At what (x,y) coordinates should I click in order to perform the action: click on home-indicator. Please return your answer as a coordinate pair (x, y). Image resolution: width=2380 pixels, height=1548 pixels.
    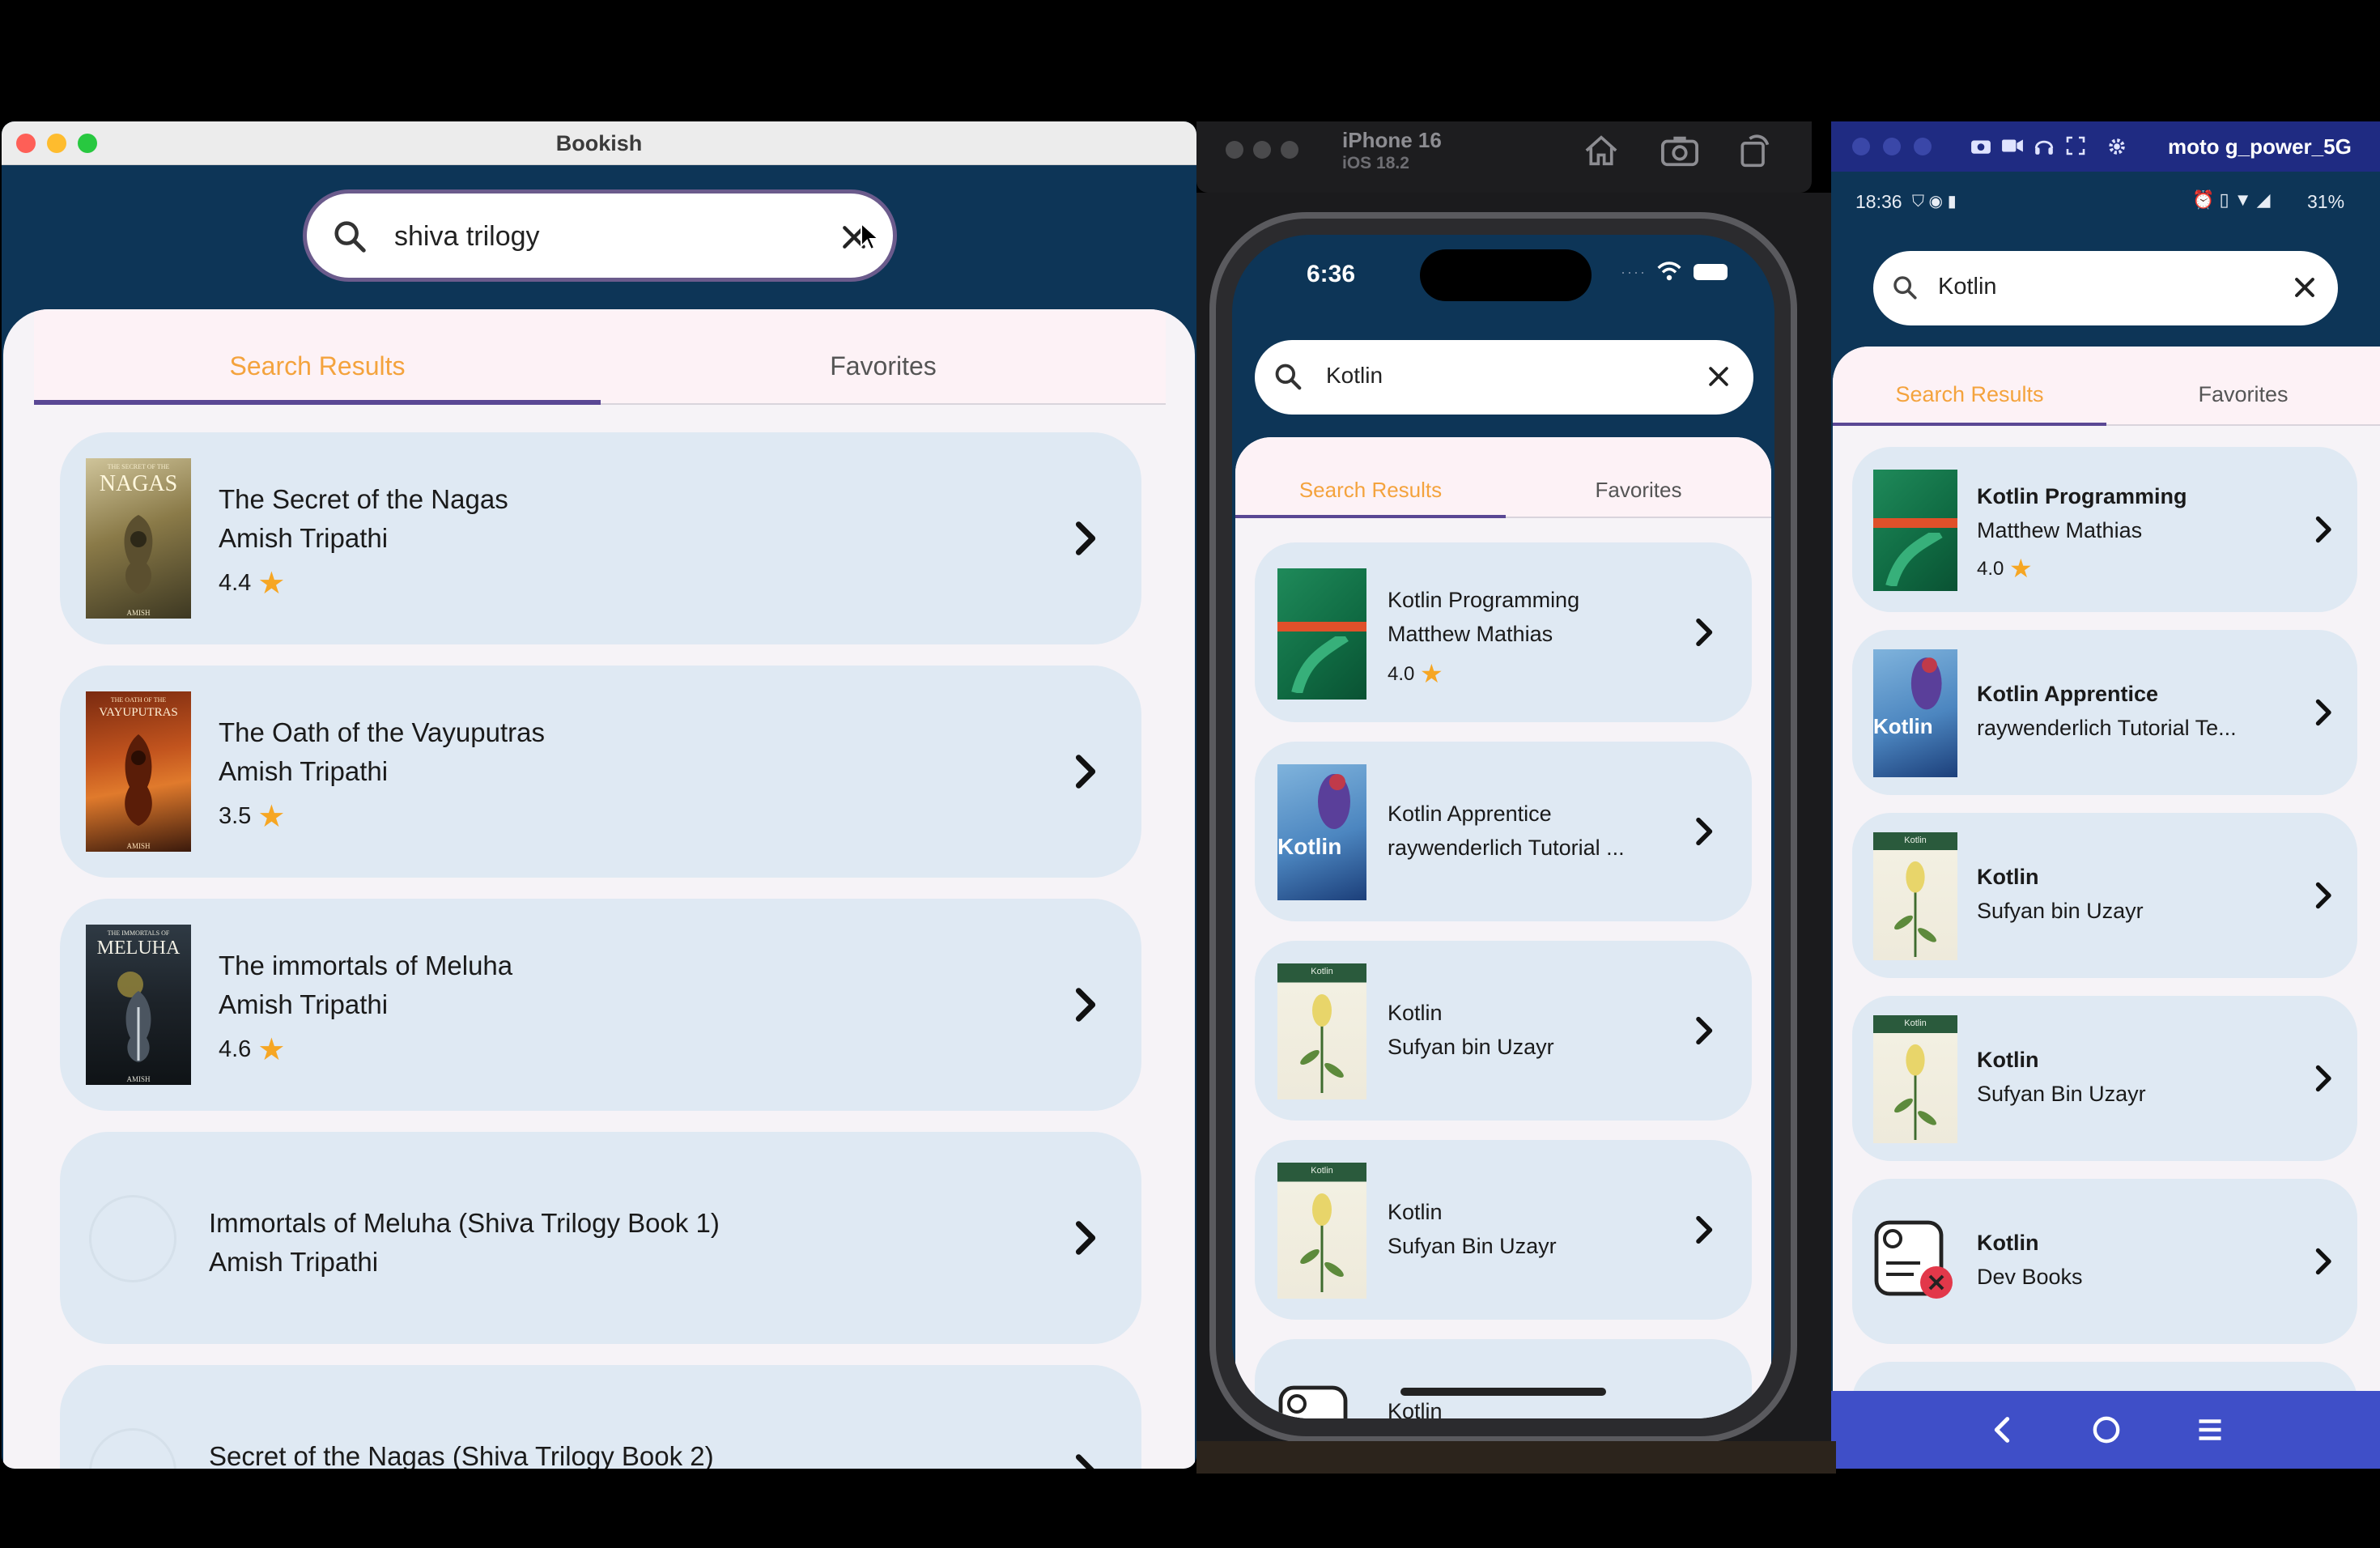
    Looking at the image, I should click on (1503, 1392).